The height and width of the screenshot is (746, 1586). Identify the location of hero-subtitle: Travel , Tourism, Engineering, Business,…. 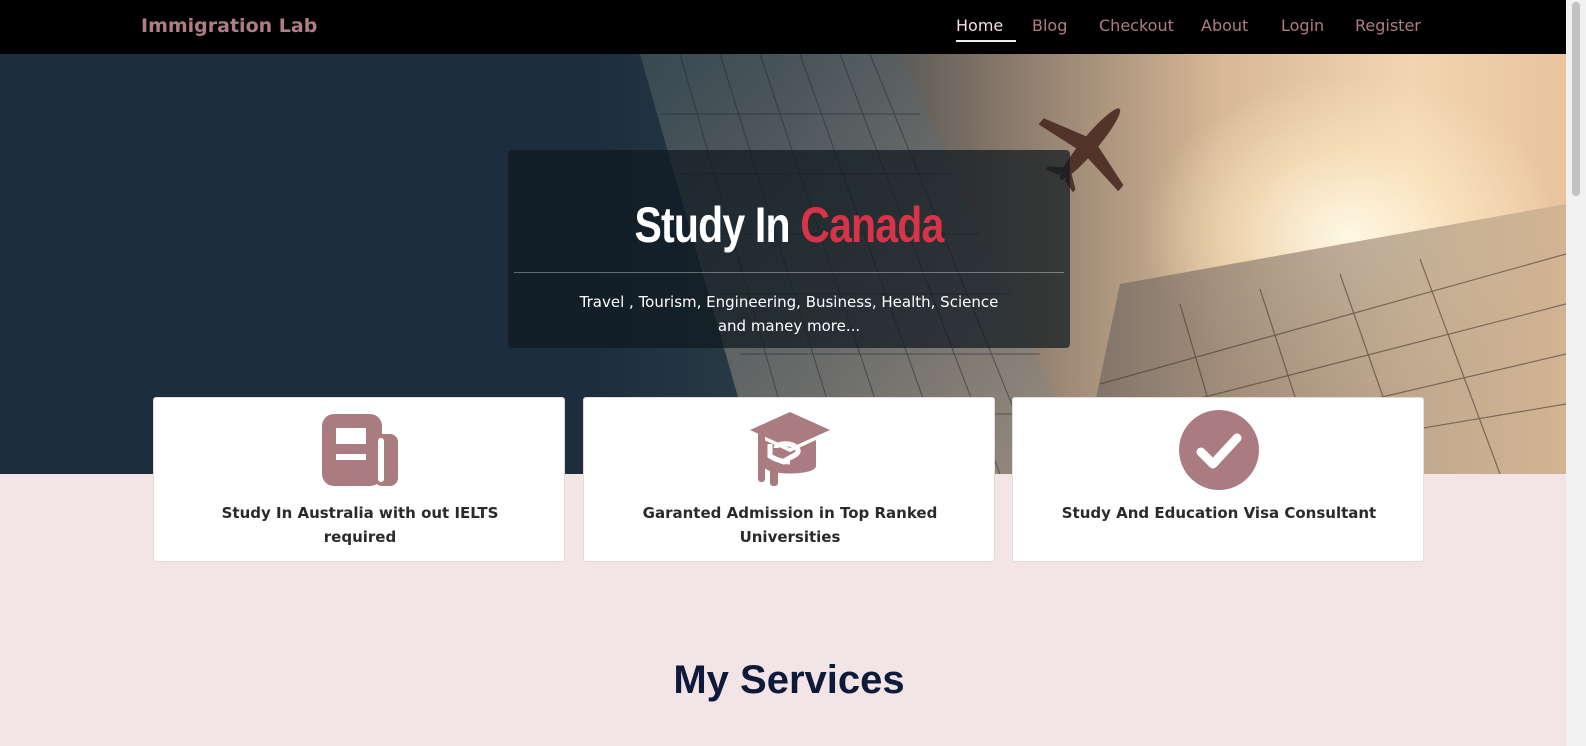
(789, 314).